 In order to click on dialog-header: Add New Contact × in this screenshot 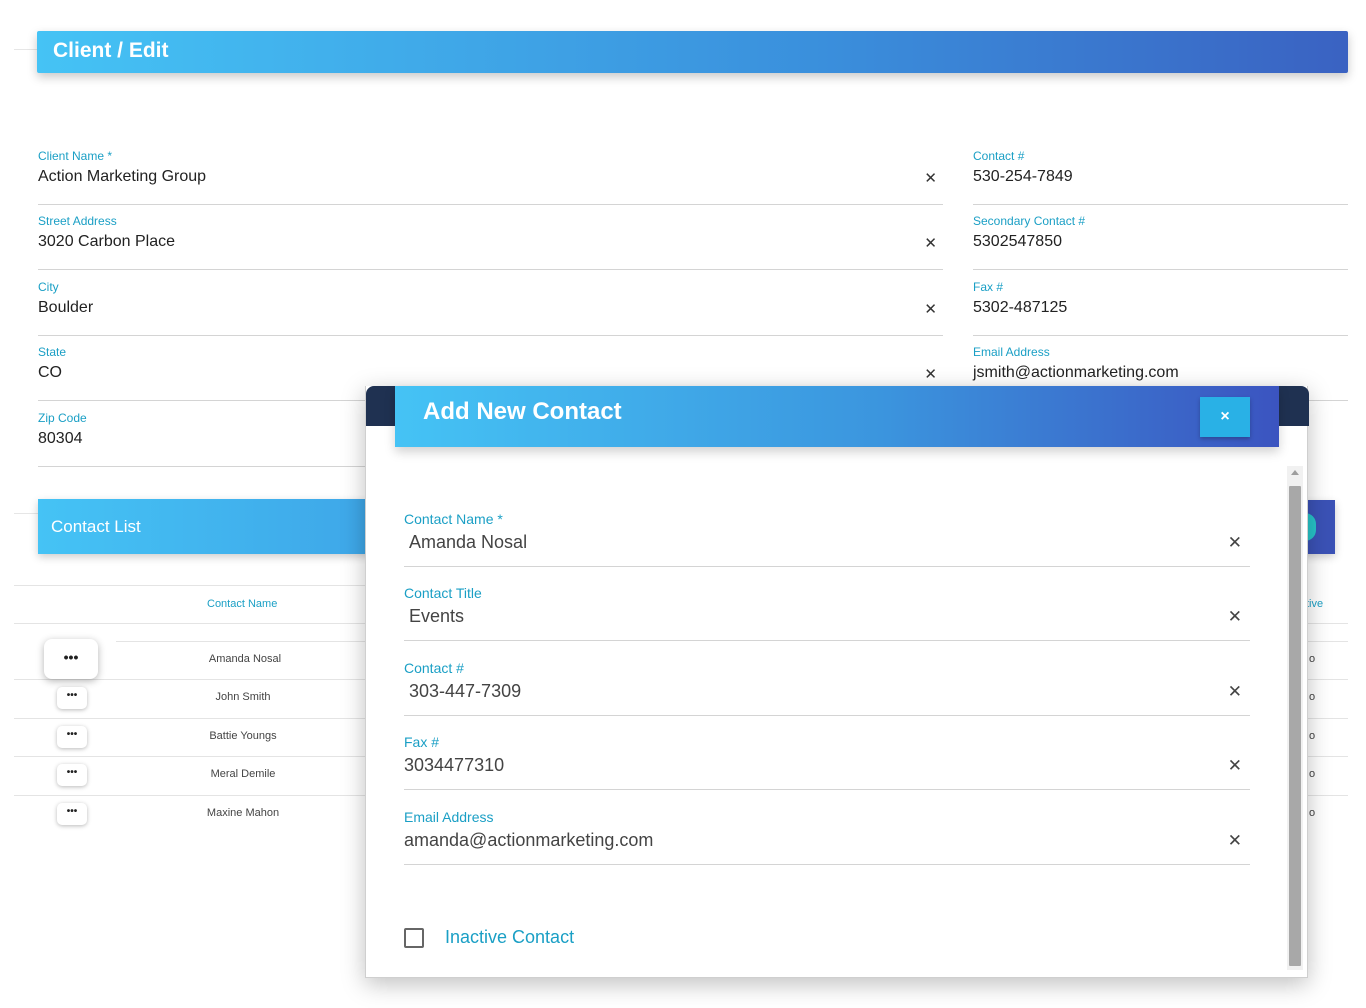, I will do `click(837, 416)`.